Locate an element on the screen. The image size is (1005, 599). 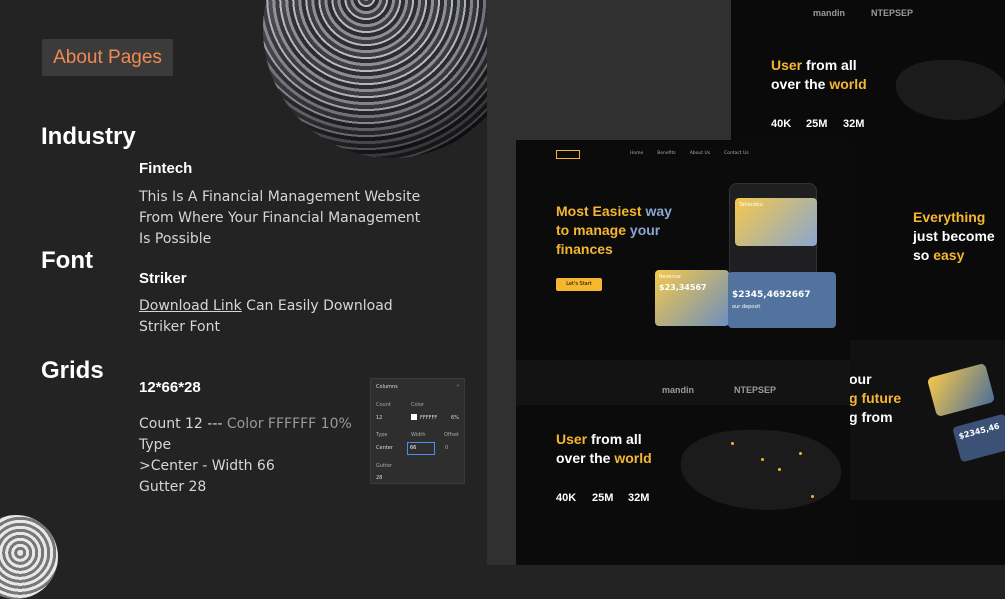
hero-title: Most Easiest way to manage your finances is located at coordinates (614, 230).